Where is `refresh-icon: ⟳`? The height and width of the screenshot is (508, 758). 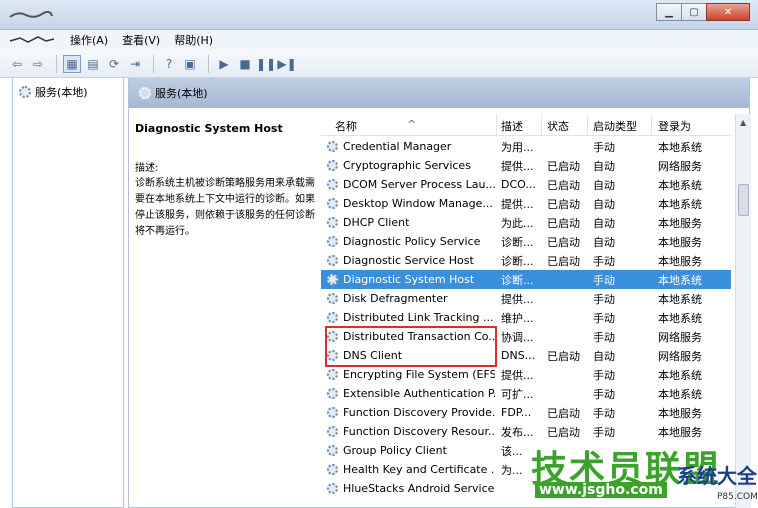
refresh-icon: ⟳ is located at coordinates (114, 64).